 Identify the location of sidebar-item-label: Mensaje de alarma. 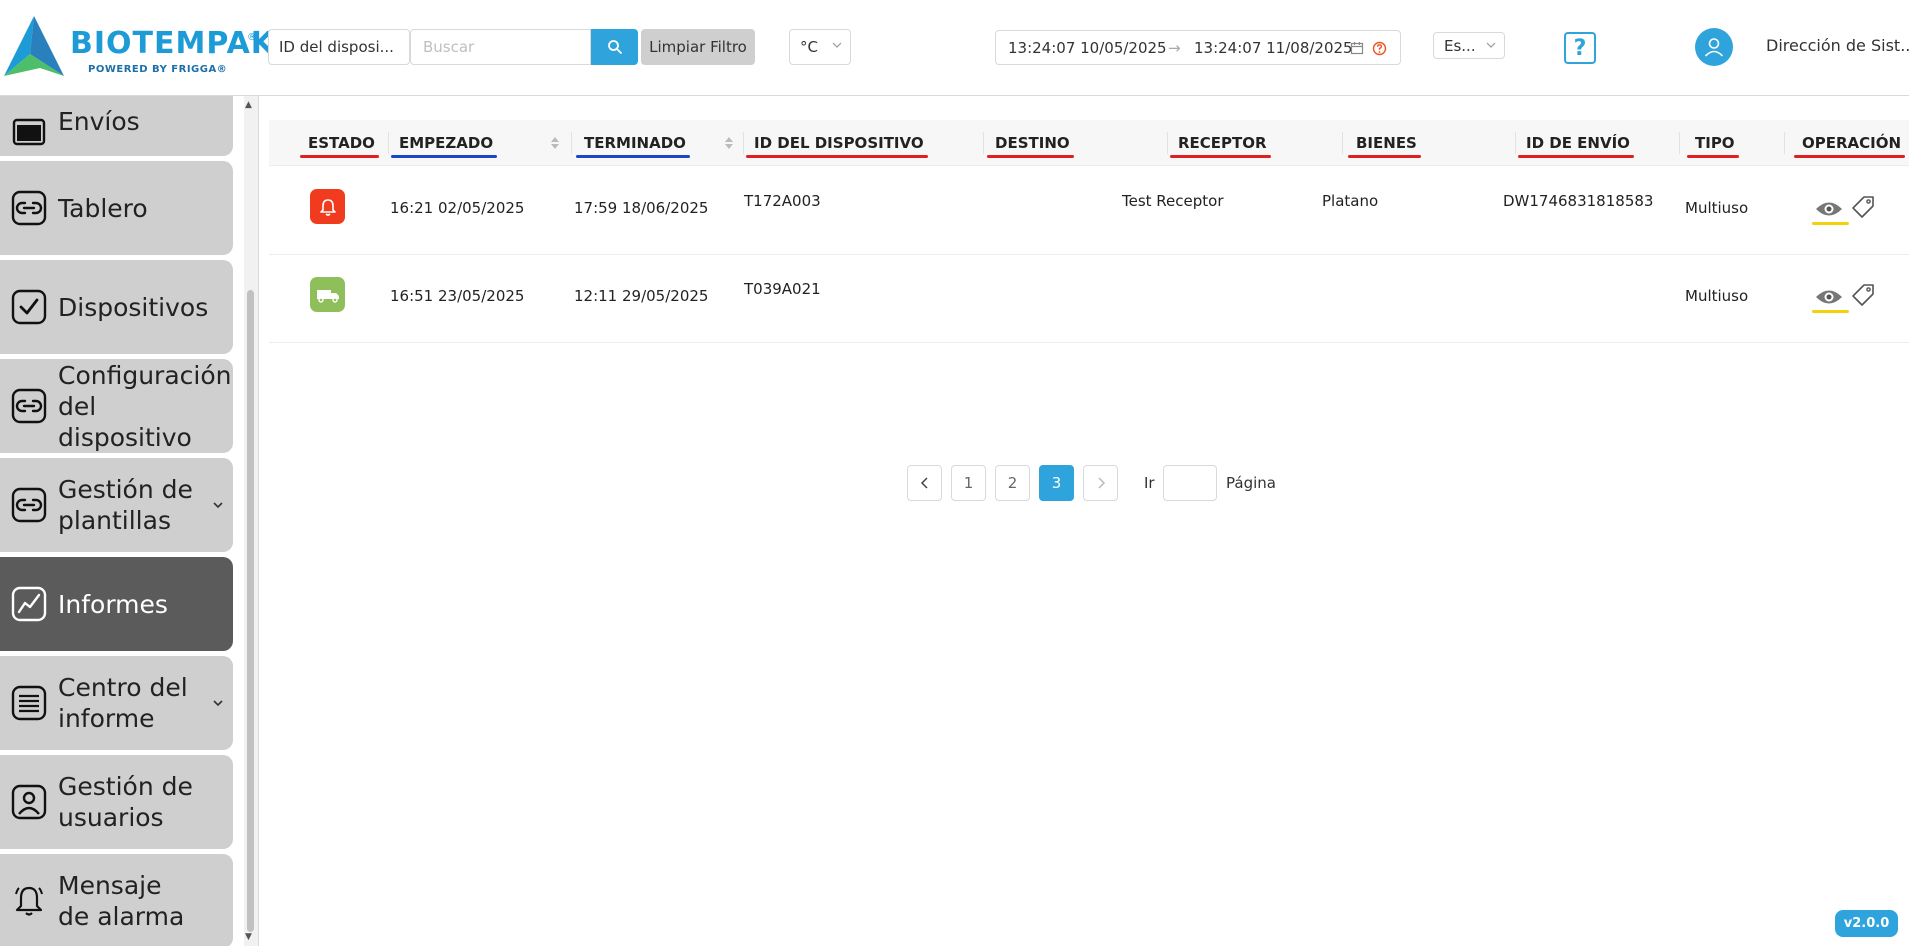
(121, 901).